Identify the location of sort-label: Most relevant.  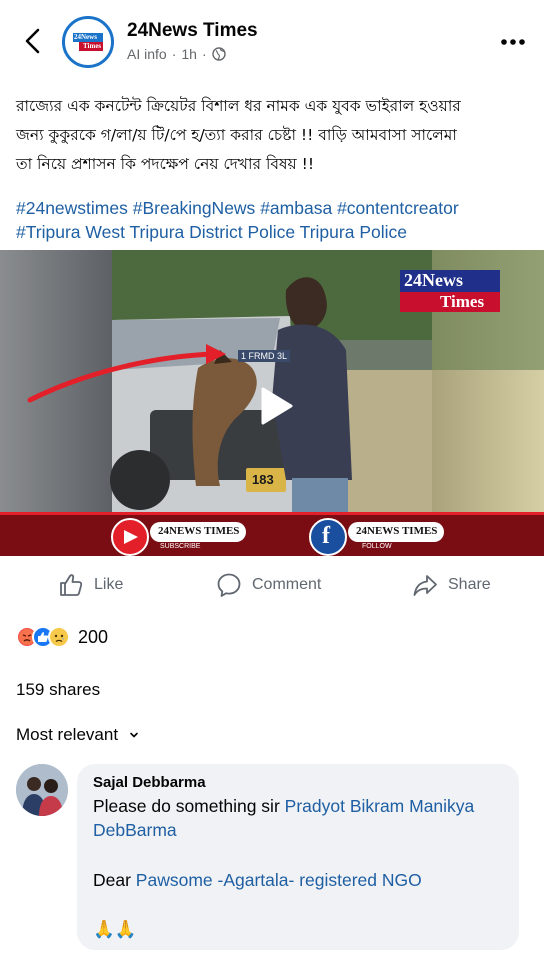
(67, 734).